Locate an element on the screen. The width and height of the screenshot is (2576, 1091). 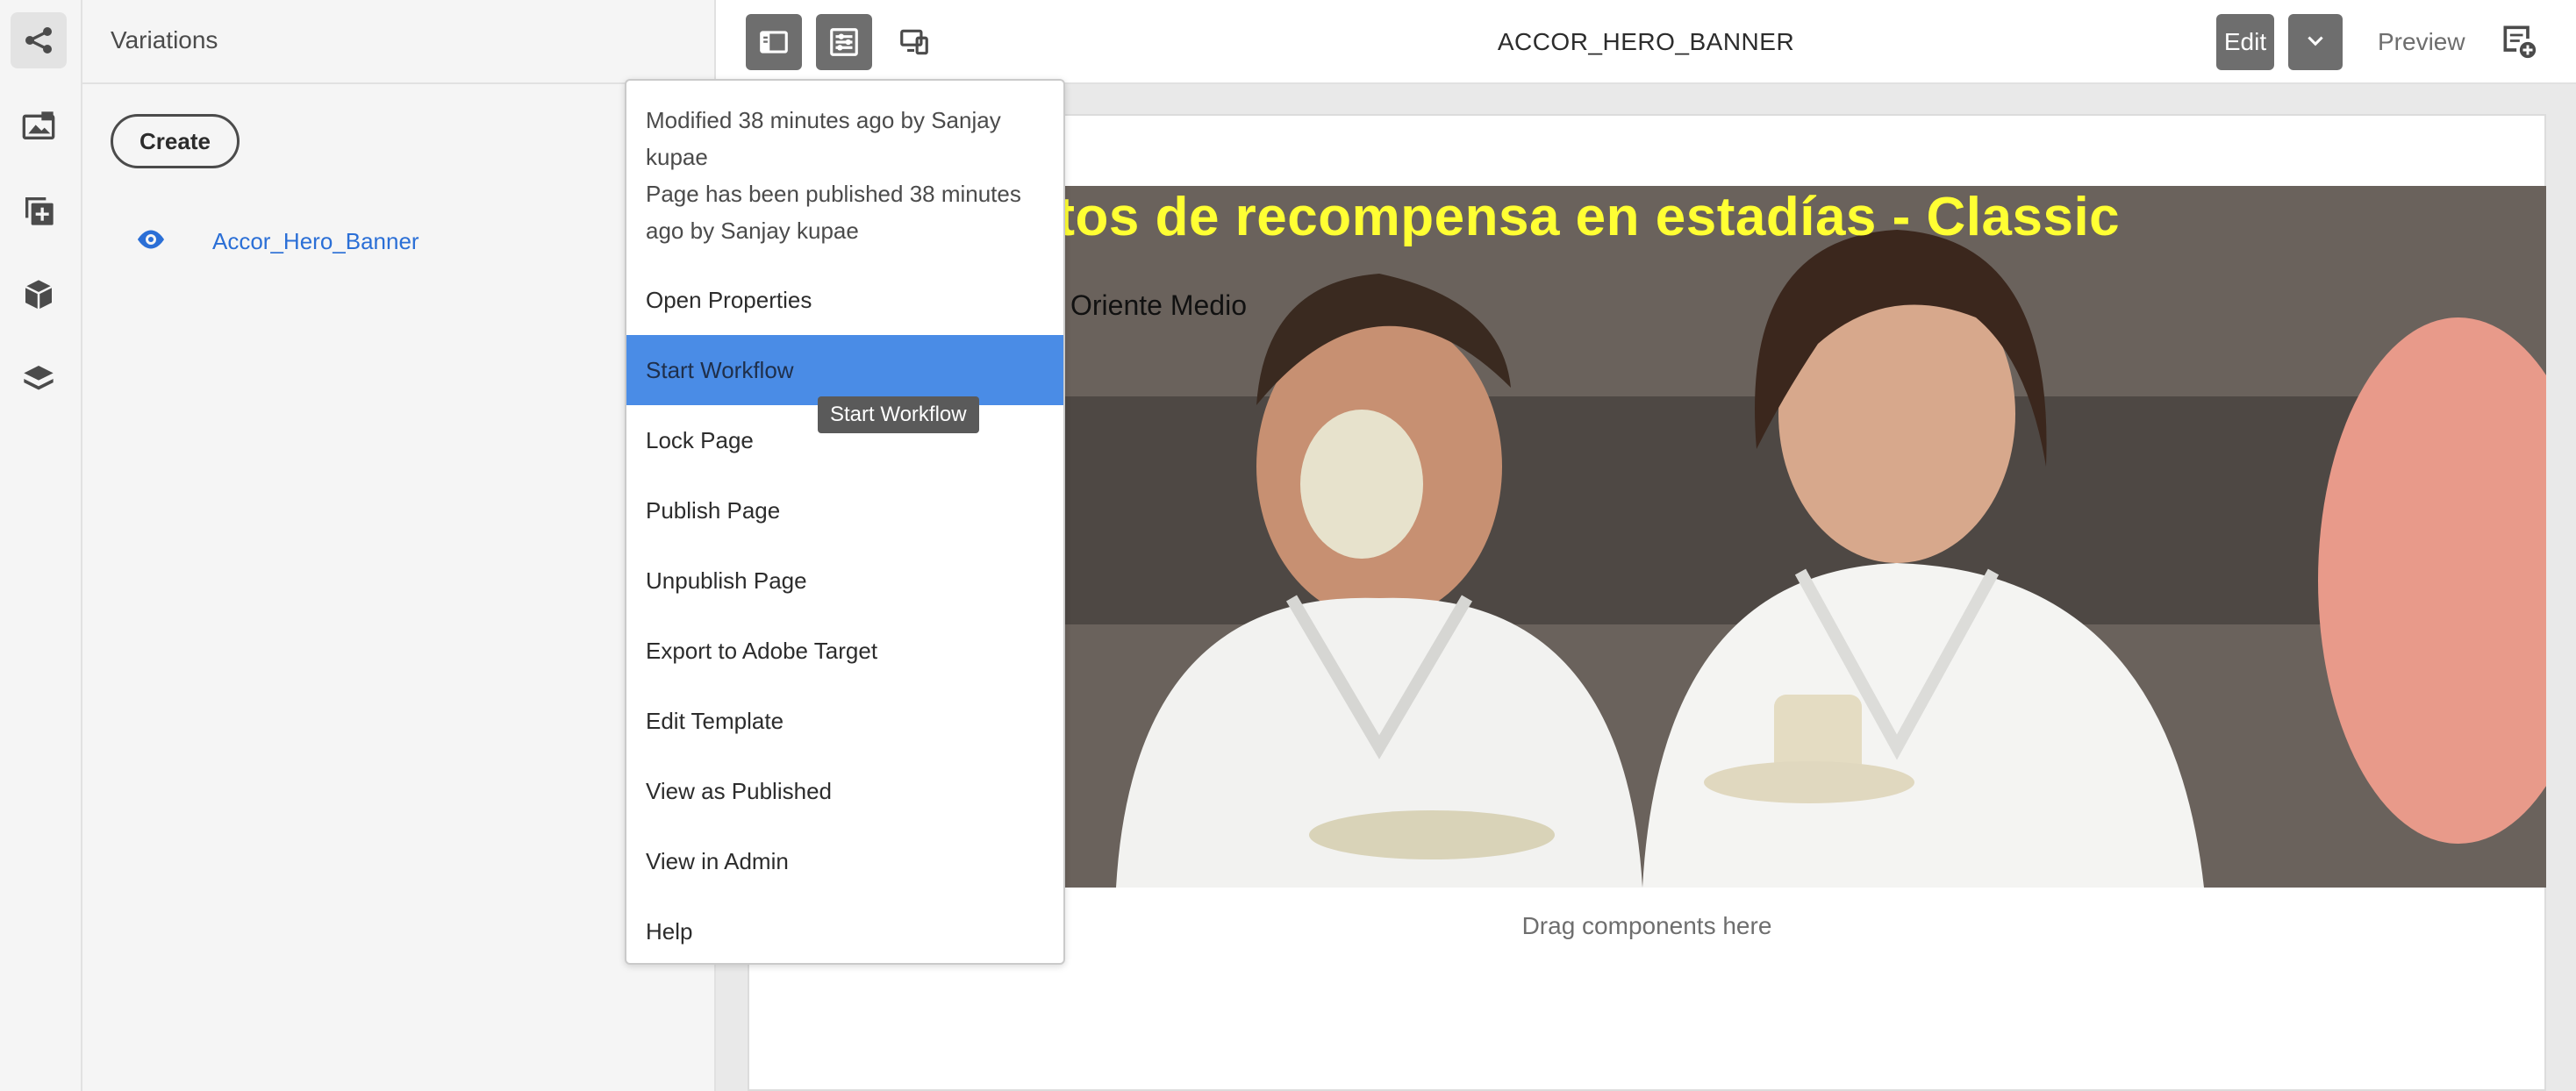
menu-item-unpublish-page: Unpublish Page is located at coordinates (844, 581).